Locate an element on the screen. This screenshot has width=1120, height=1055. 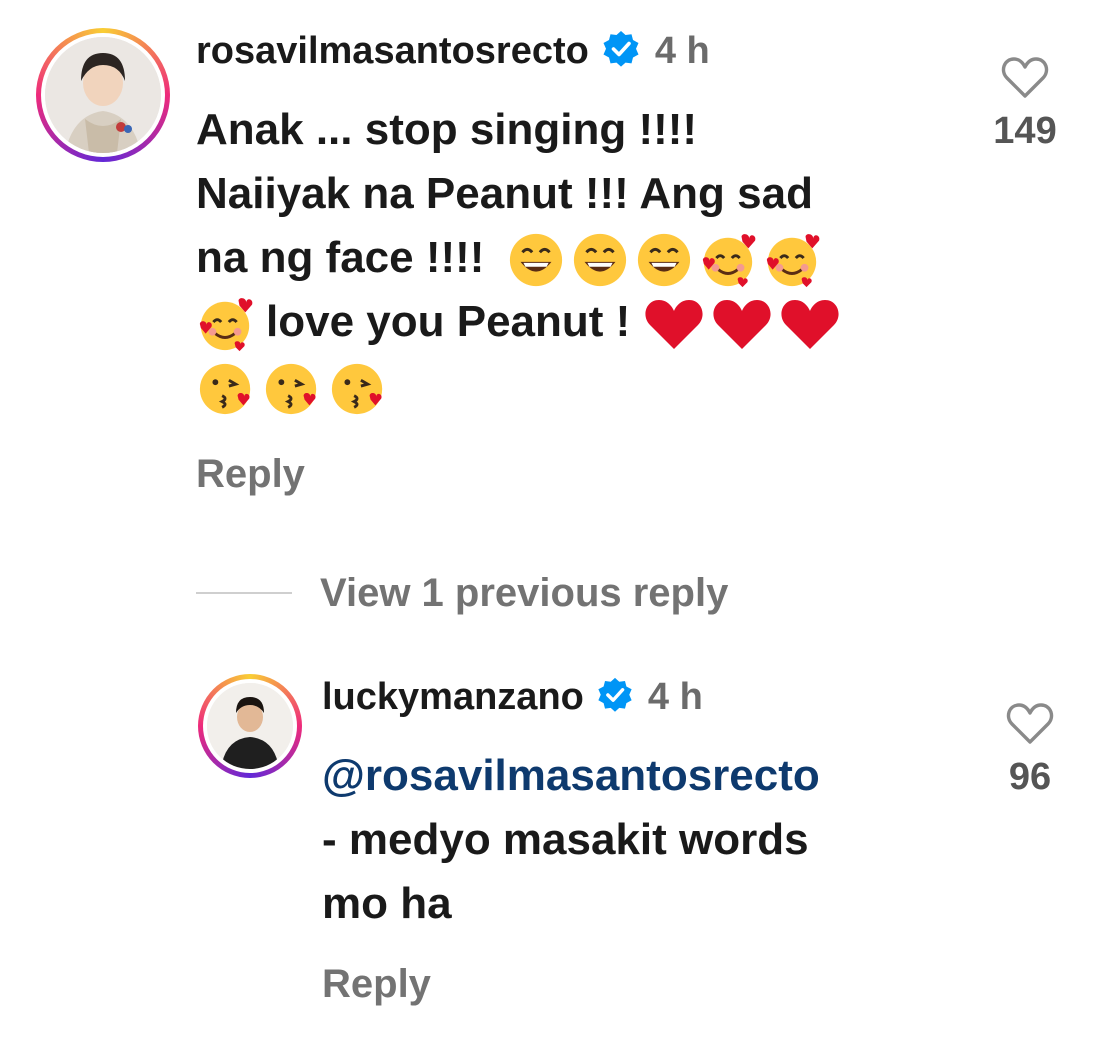
comment-line: Anak ... stop singing !!!! is located at coordinates (447, 129).